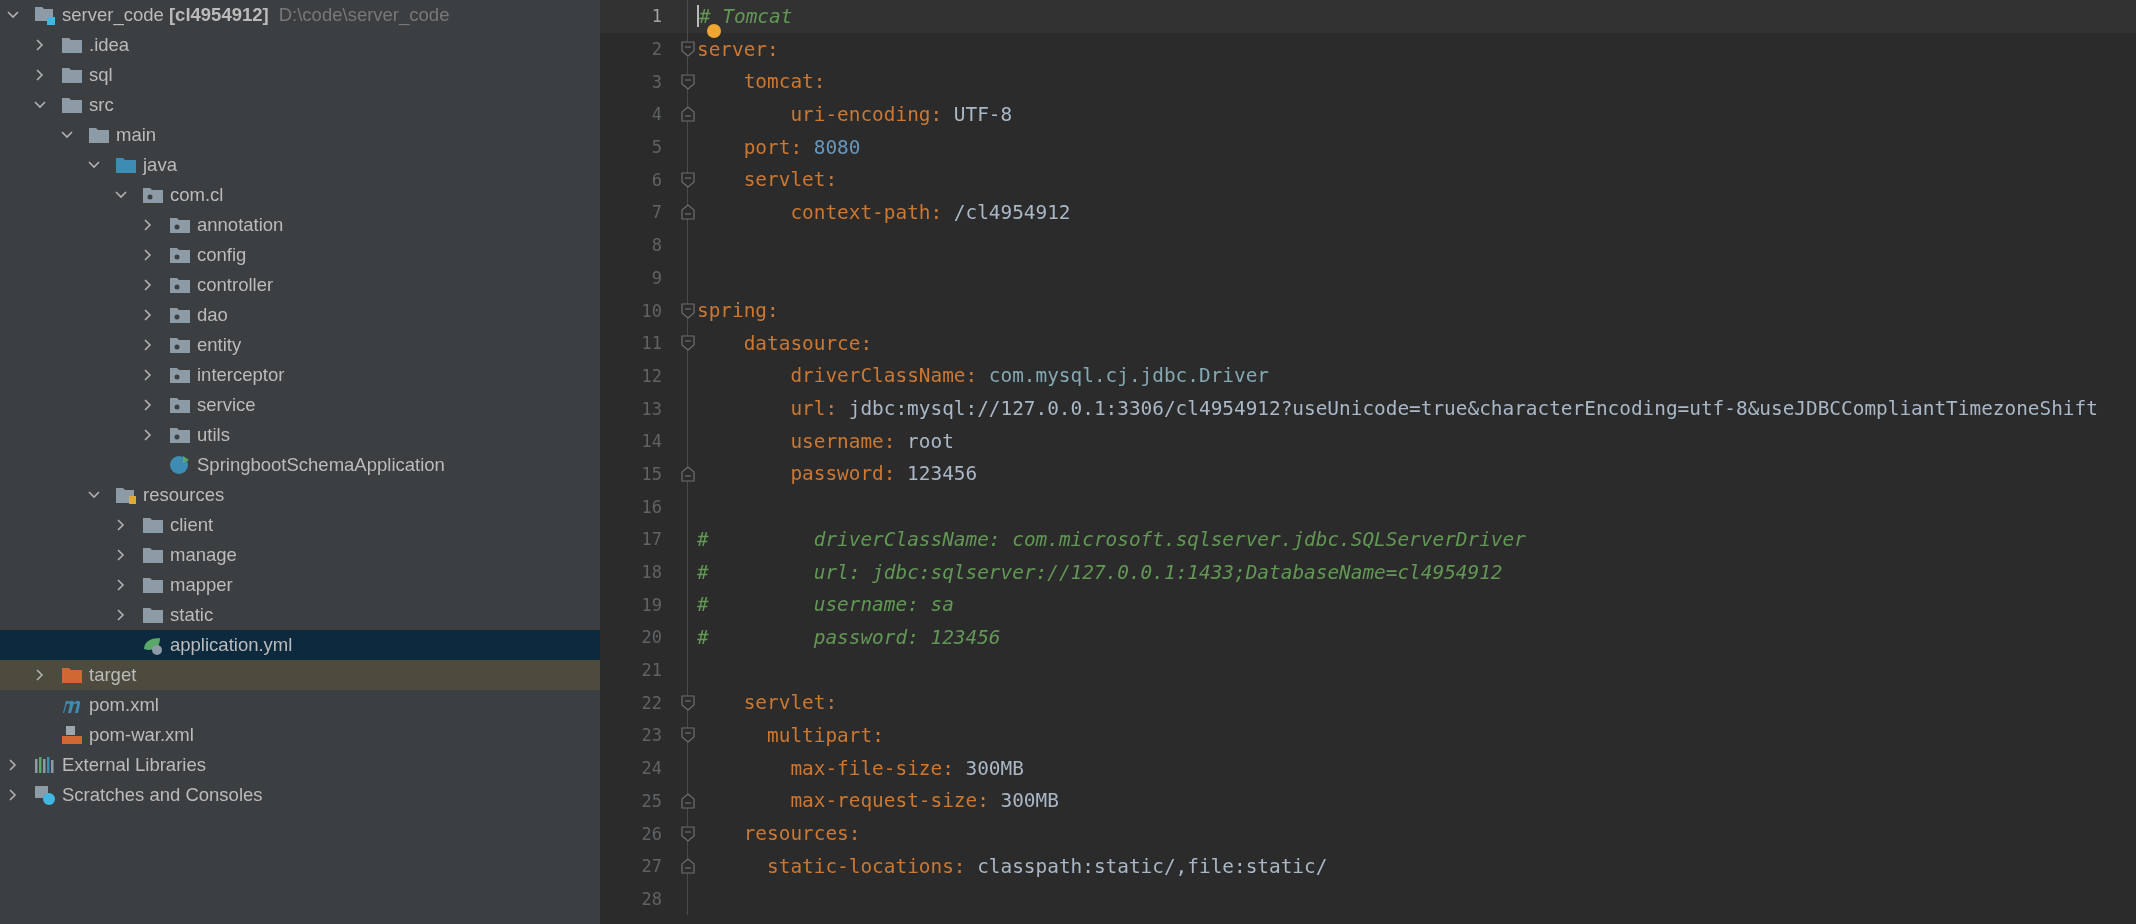  What do you see at coordinates (651, 898) in the screenshot?
I see `line-number: 28` at bounding box center [651, 898].